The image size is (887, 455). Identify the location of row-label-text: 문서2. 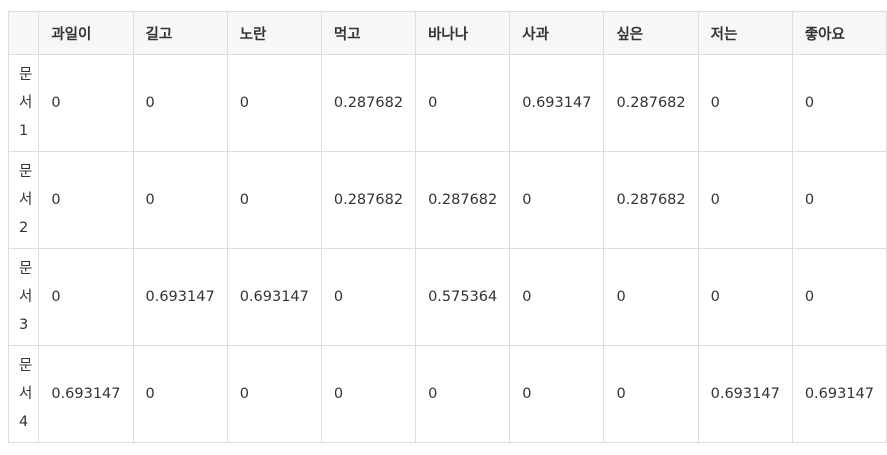
(26, 200).